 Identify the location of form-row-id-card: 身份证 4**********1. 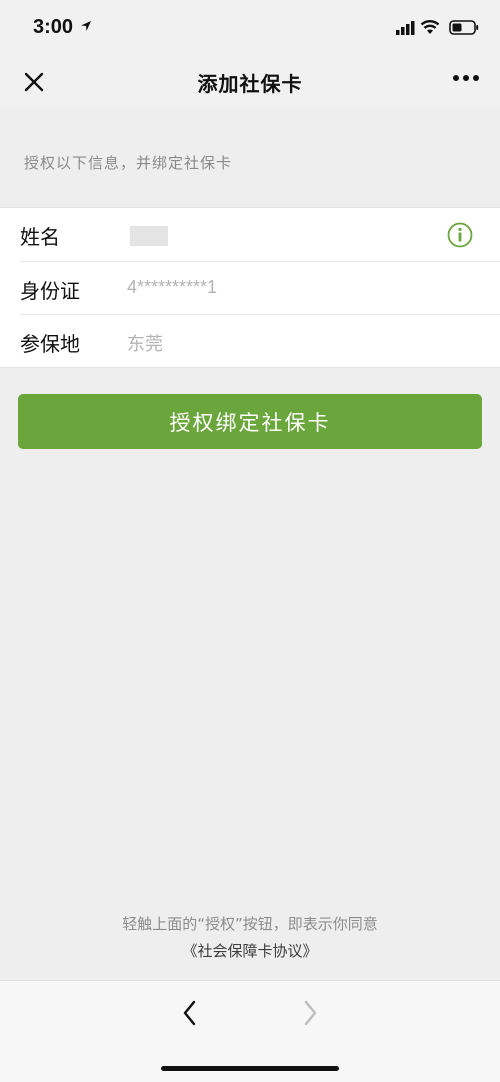
(250, 288).